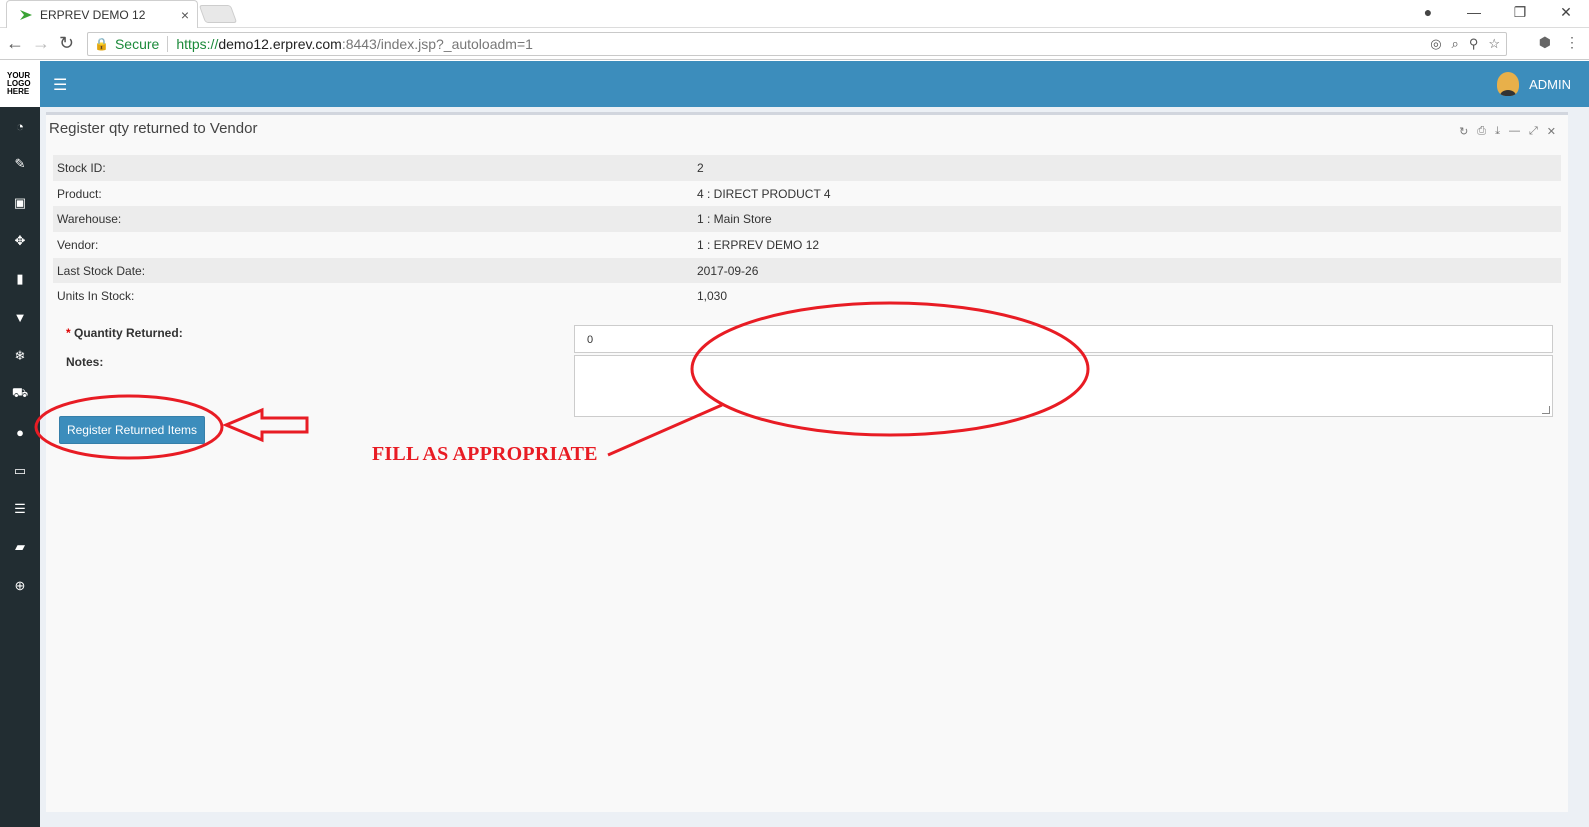 The height and width of the screenshot is (827, 1589). I want to click on table-row: Stock ID: 2, so click(807, 168).